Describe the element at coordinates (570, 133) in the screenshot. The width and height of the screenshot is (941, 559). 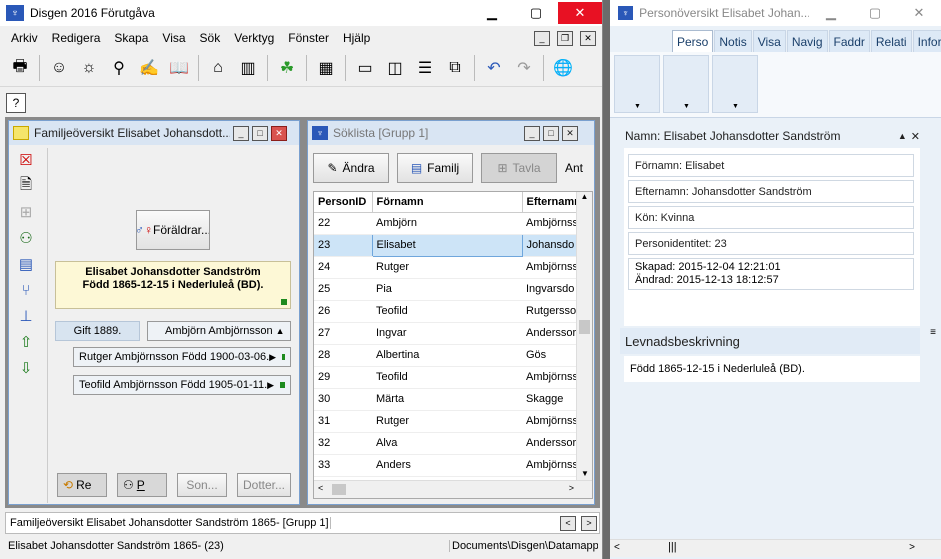
I see `search-close-button: ✕` at that location.